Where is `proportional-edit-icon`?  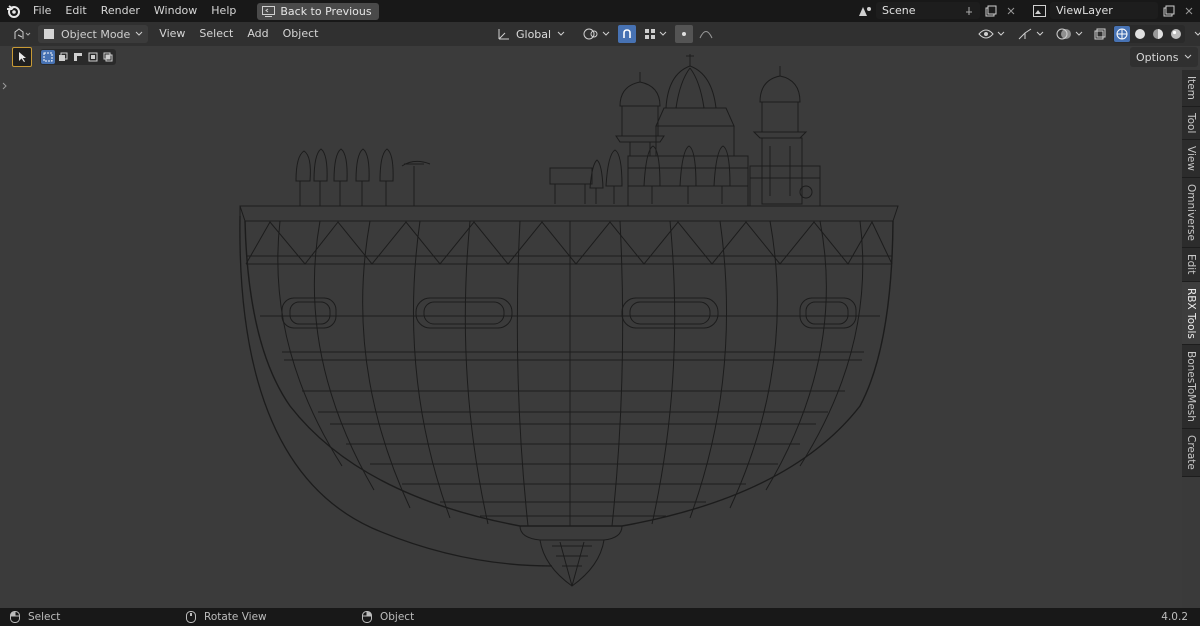
proportional-edit-icon is located at coordinates (684, 34).